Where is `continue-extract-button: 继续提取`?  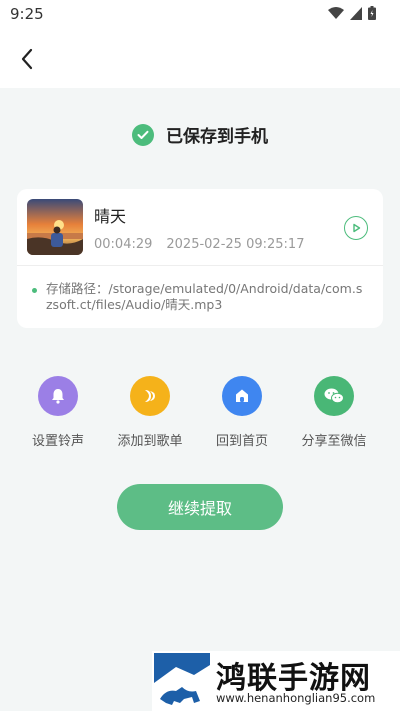 continue-extract-button: 继续提取 is located at coordinates (200, 507).